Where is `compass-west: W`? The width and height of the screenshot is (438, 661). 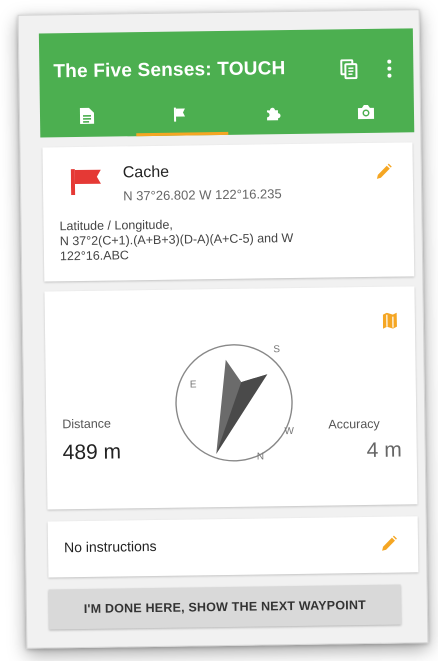
compass-west: W is located at coordinates (289, 431).